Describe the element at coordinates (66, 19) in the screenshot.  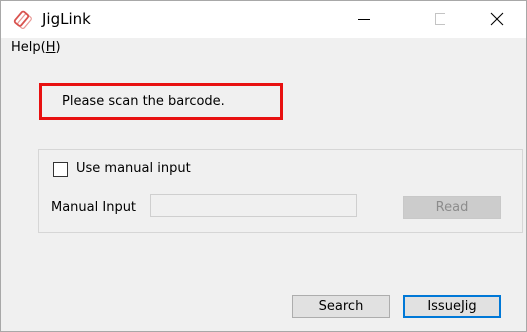
I see `window-title: JigLink` at that location.